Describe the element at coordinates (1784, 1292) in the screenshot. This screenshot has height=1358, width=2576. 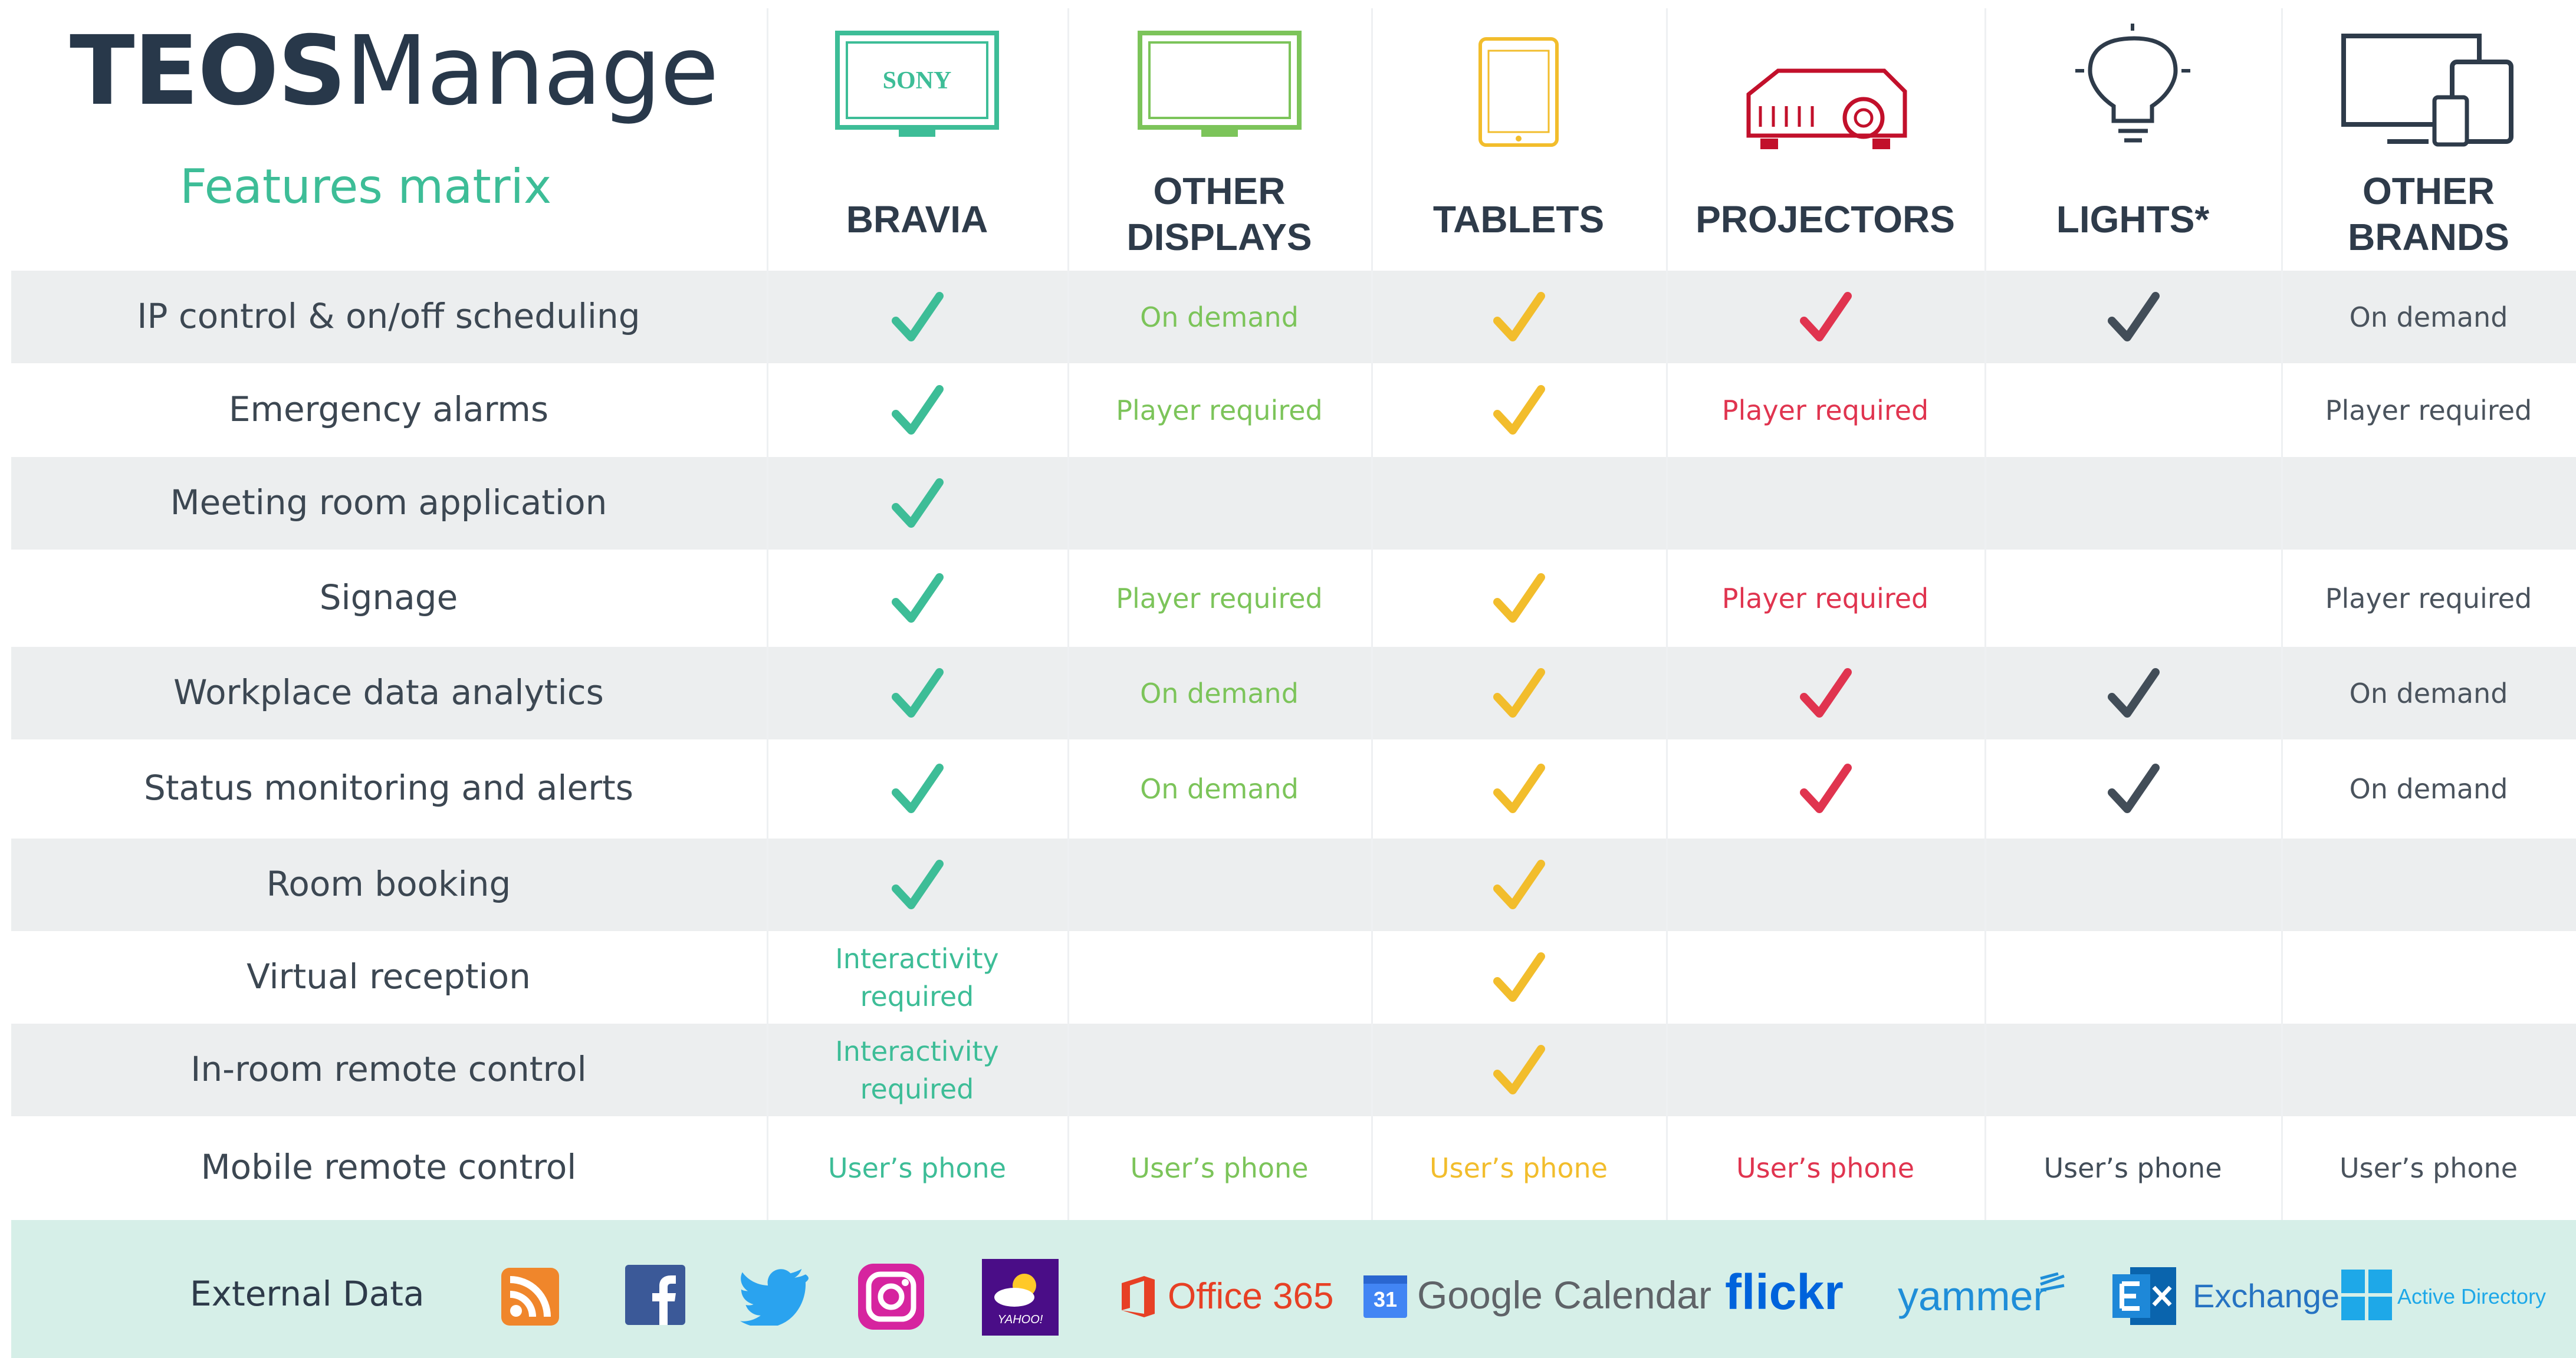
I see `logo-text: flickr` at that location.